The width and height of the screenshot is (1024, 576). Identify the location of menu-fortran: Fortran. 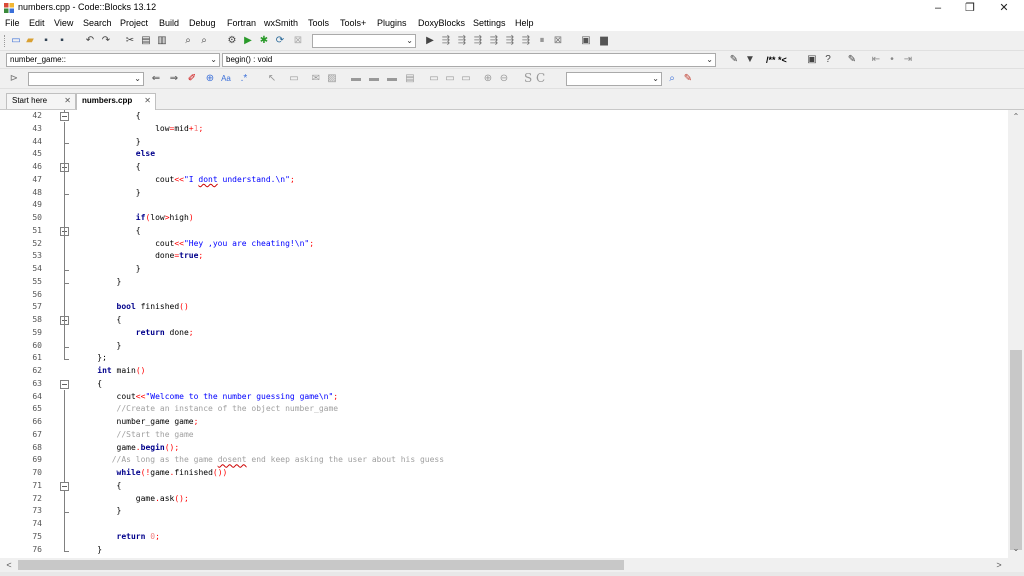
(241, 23).